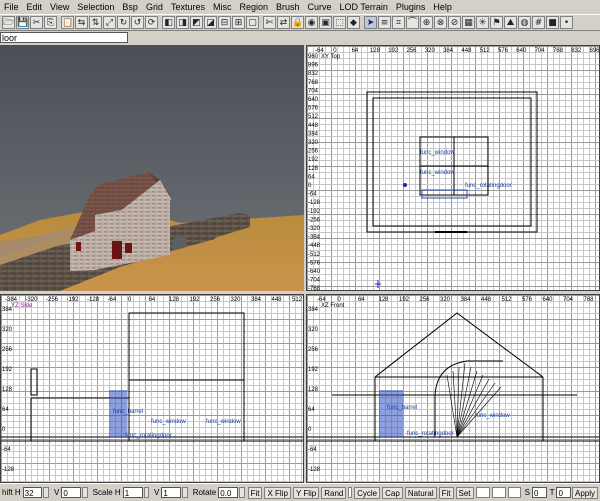 The image size is (600, 501). What do you see at coordinates (339, 22) in the screenshot?
I see `drag-edge-icon: ⬚` at bounding box center [339, 22].